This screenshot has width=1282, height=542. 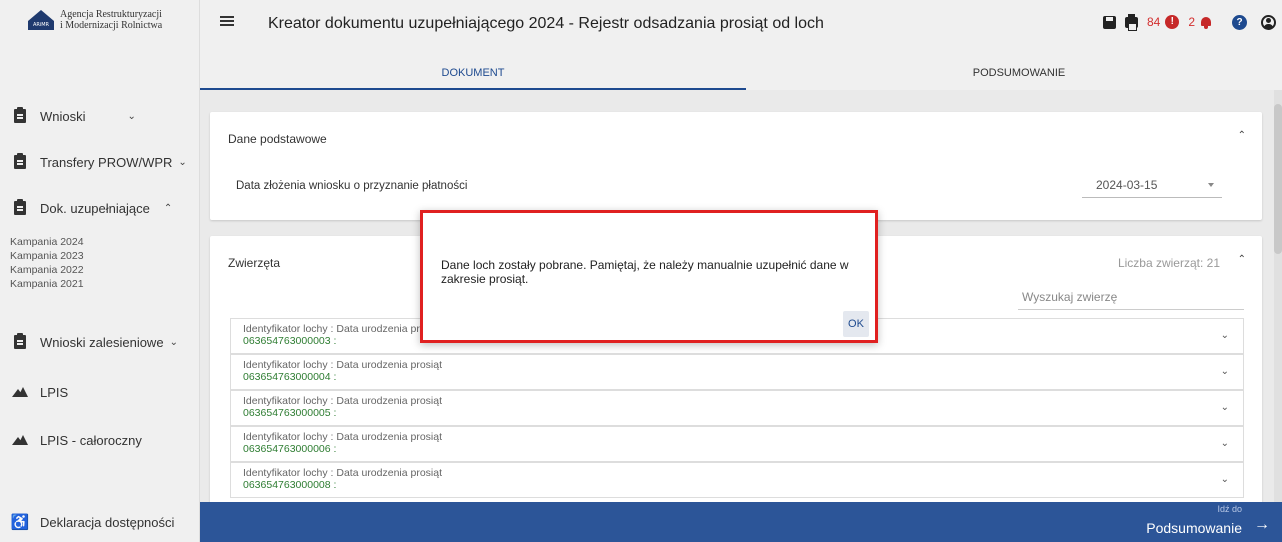 I want to click on animal-count: Liczba zwierząt: 21, so click(x=1168, y=263).